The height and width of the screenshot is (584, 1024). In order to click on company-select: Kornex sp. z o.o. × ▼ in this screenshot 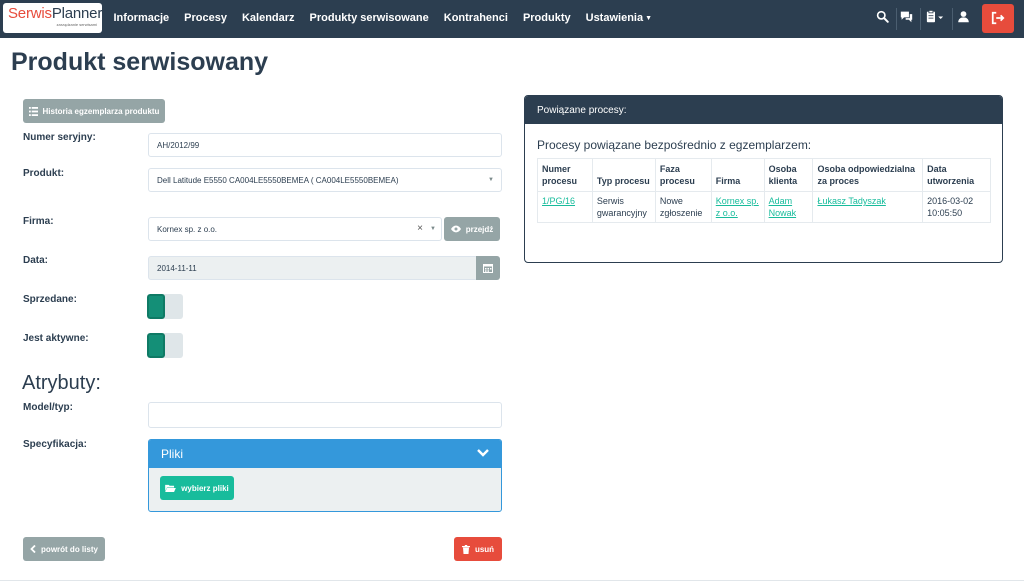, I will do `click(295, 229)`.